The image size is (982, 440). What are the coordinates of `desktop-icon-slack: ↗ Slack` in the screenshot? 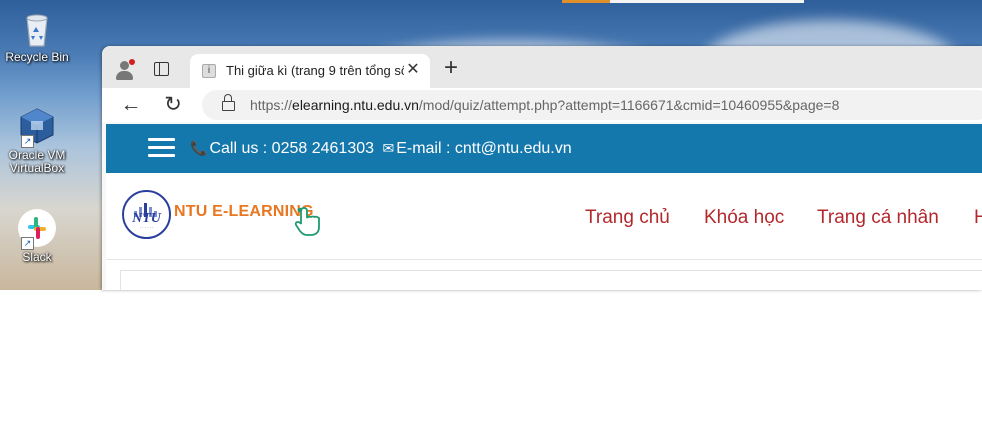 It's located at (37, 236).